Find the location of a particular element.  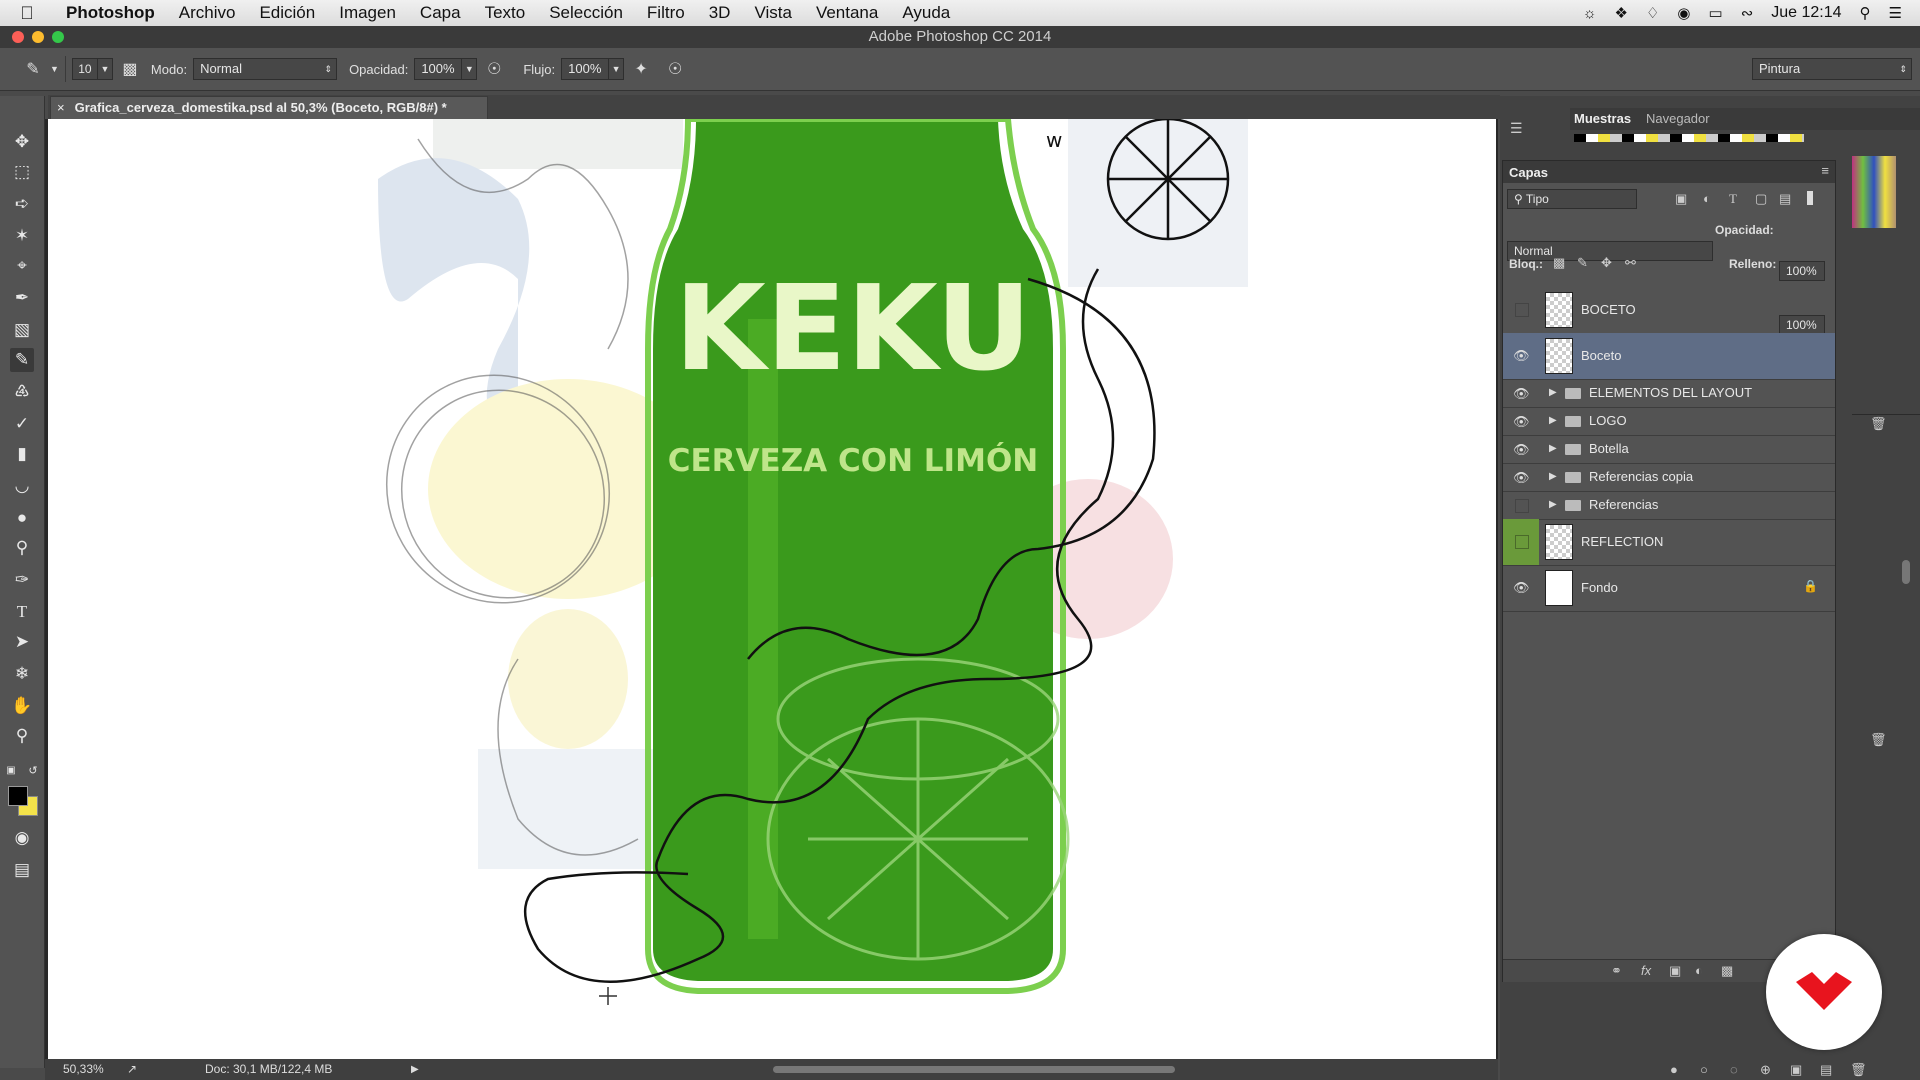

zoom-window-button is located at coordinates (58, 37).